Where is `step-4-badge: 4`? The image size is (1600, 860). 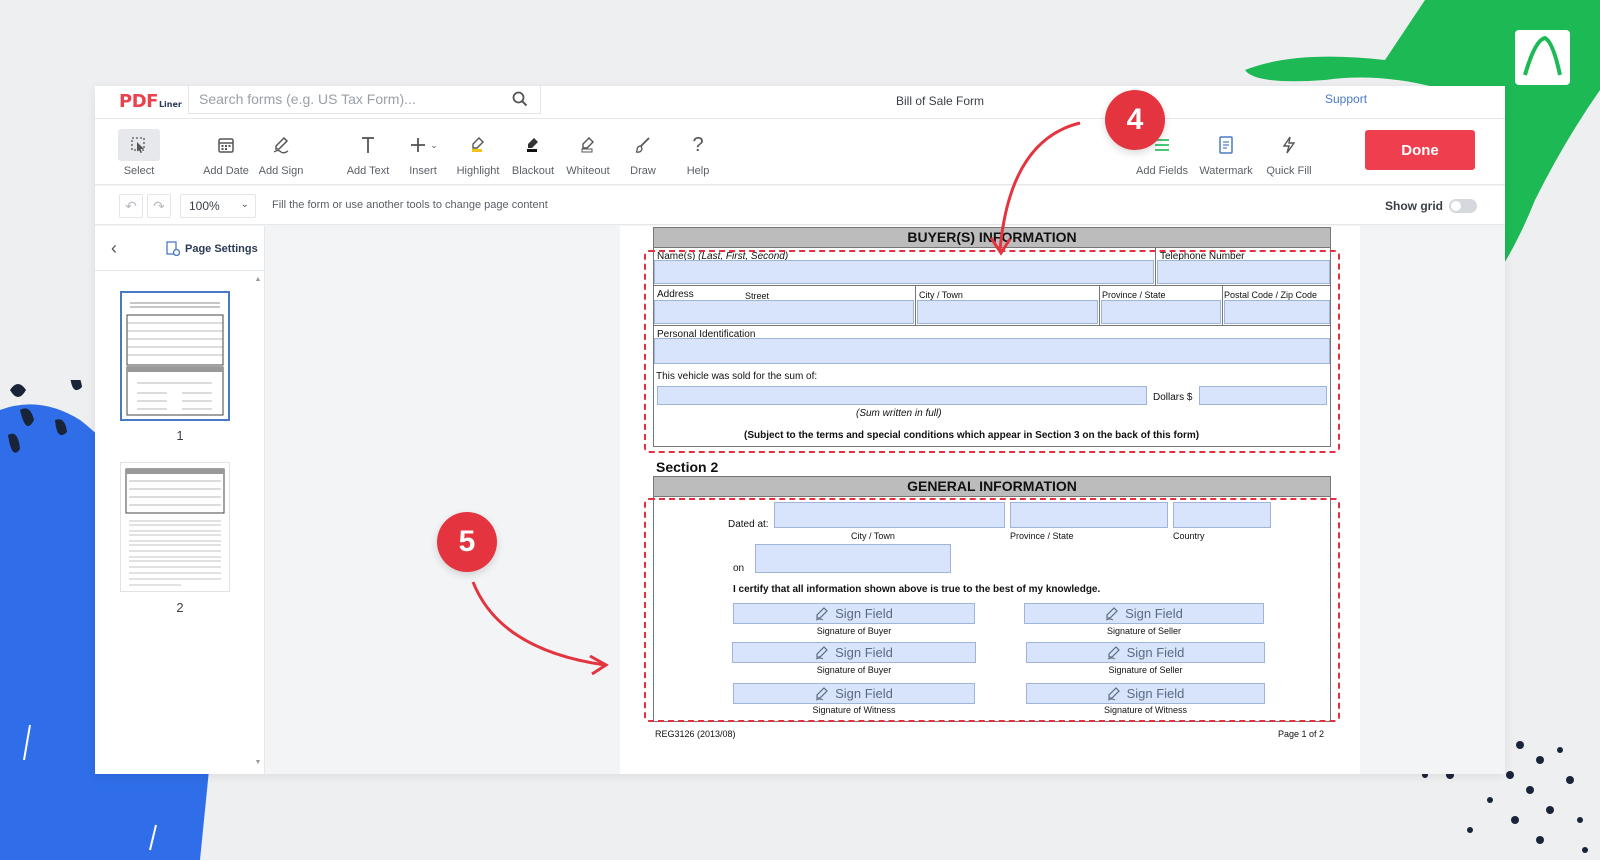
step-4-badge: 4 is located at coordinates (1135, 120).